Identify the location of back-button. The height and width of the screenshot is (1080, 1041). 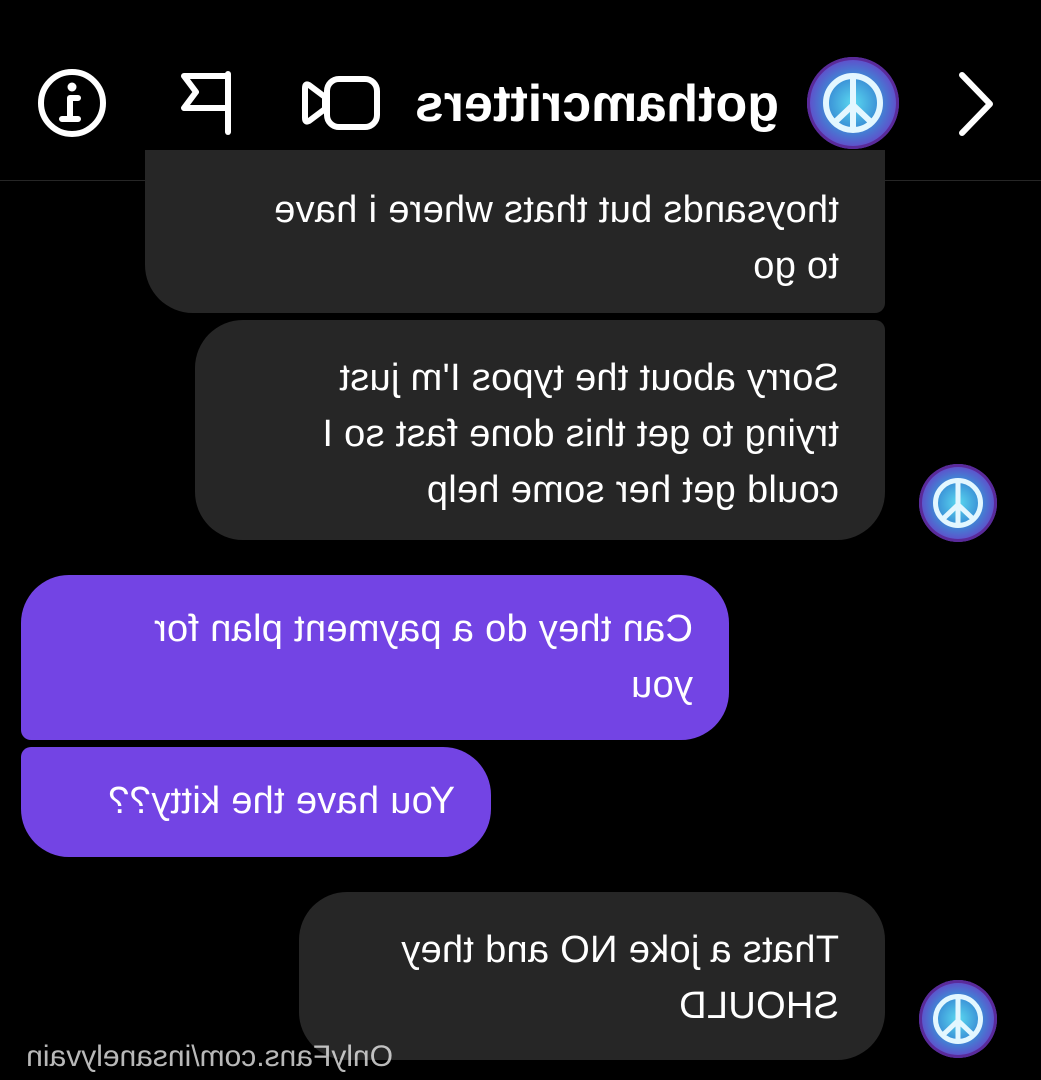
(976, 104).